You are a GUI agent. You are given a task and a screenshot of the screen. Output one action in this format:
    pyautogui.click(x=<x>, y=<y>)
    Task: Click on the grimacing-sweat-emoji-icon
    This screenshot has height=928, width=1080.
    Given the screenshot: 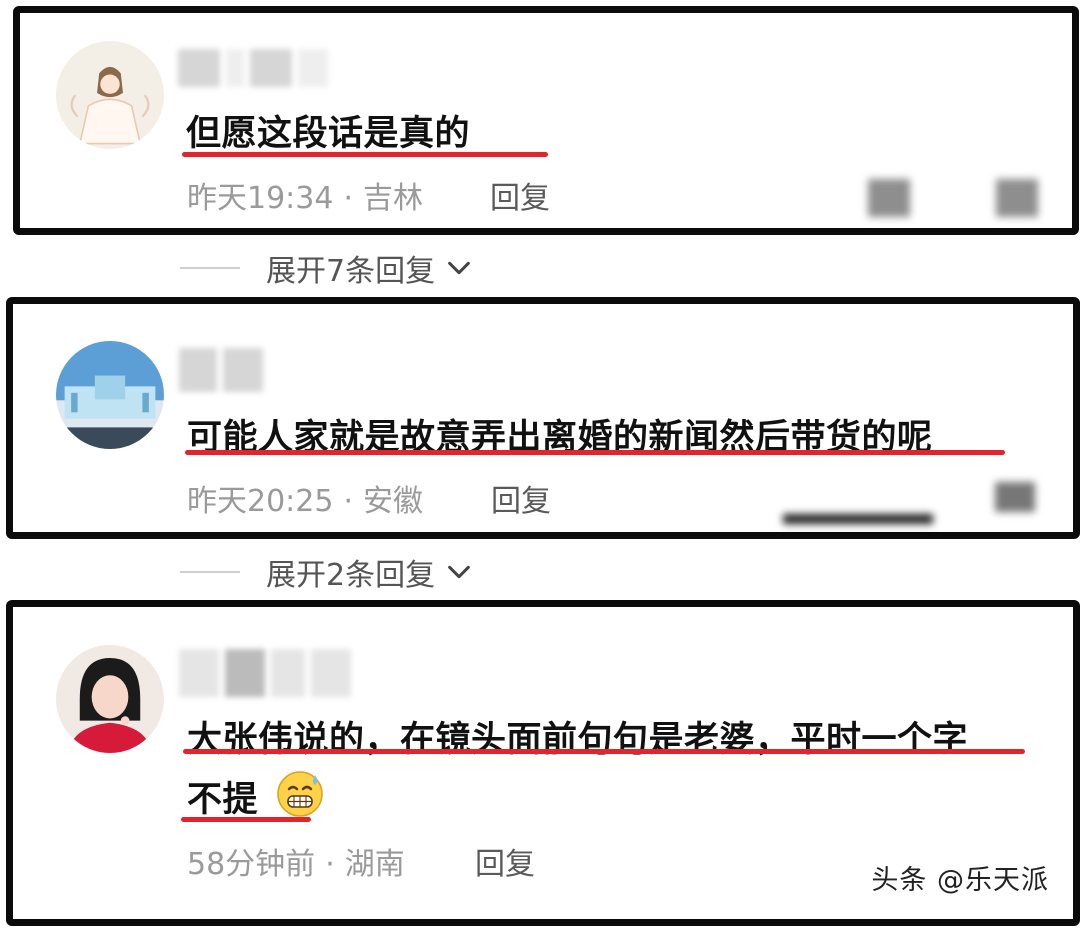 What is the action you would take?
    pyautogui.click(x=299, y=794)
    